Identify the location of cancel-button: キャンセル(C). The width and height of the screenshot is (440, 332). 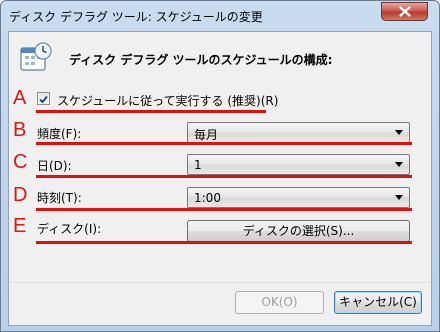
(378, 302).